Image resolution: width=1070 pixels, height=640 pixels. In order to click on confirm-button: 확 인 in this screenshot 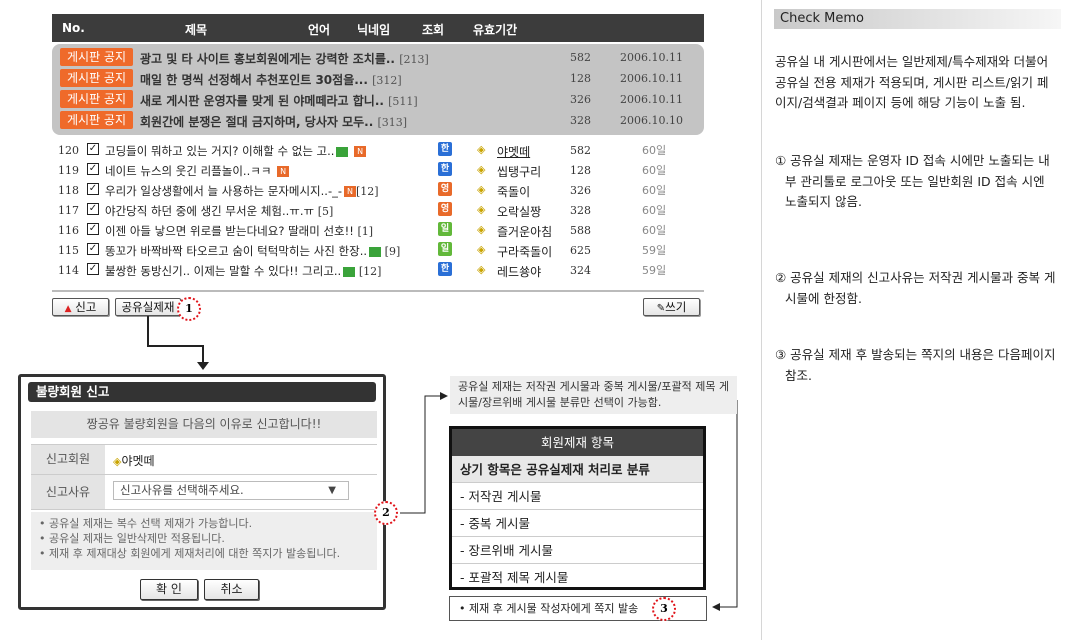, I will do `click(169, 589)`.